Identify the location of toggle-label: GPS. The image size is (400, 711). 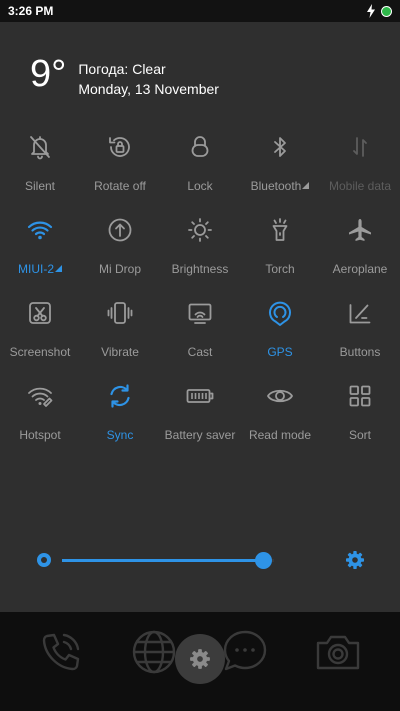
(280, 352).